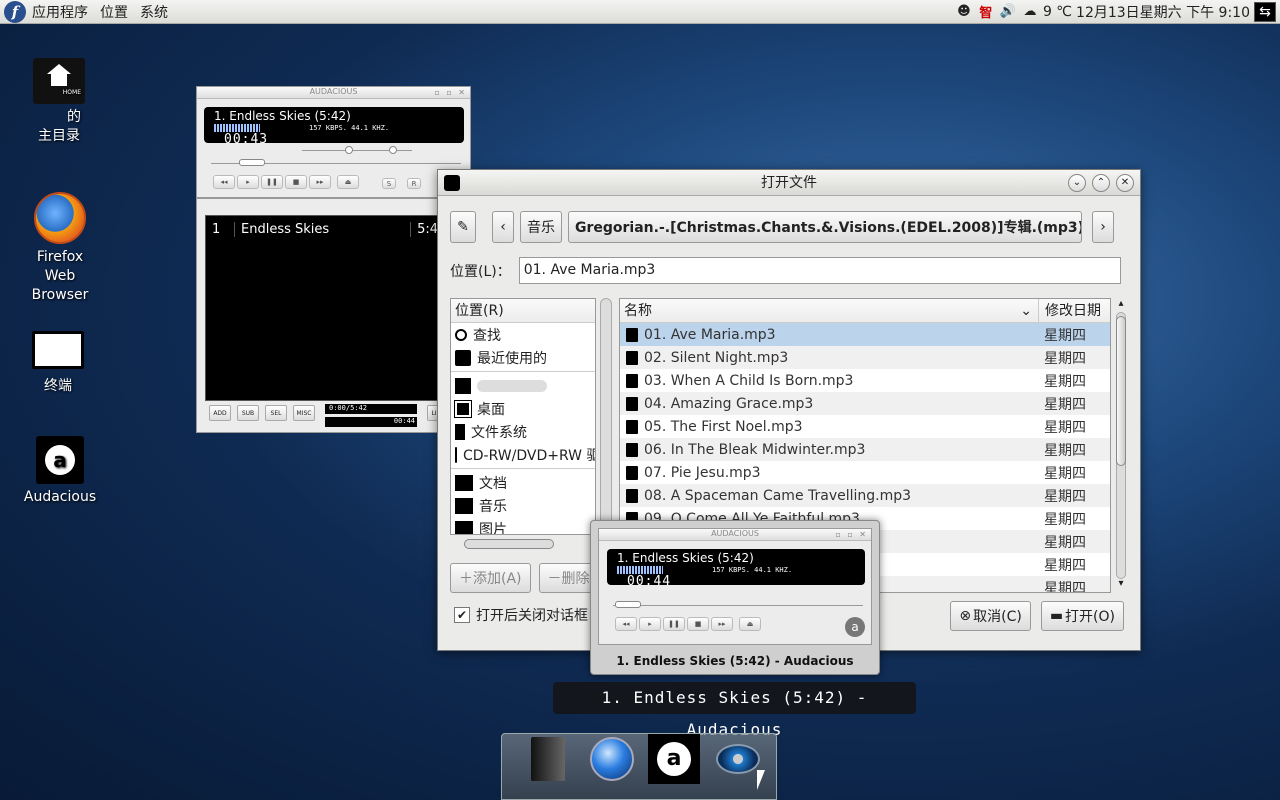 The width and height of the screenshot is (1280, 800). I want to click on folder-icon, so click(464, 482).